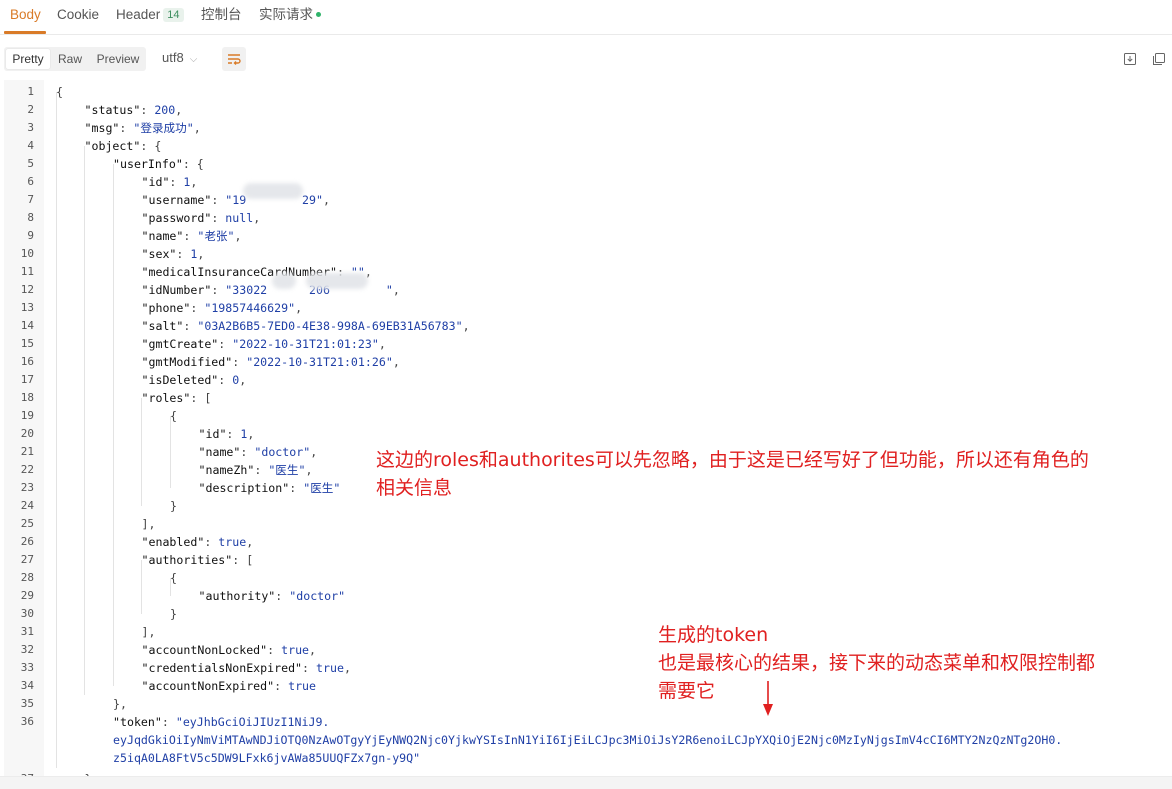 The width and height of the screenshot is (1172, 789). I want to click on token-annotation-line2: 也是最核心的结果，接下来的动态菜单和权限控制都, so click(877, 663).